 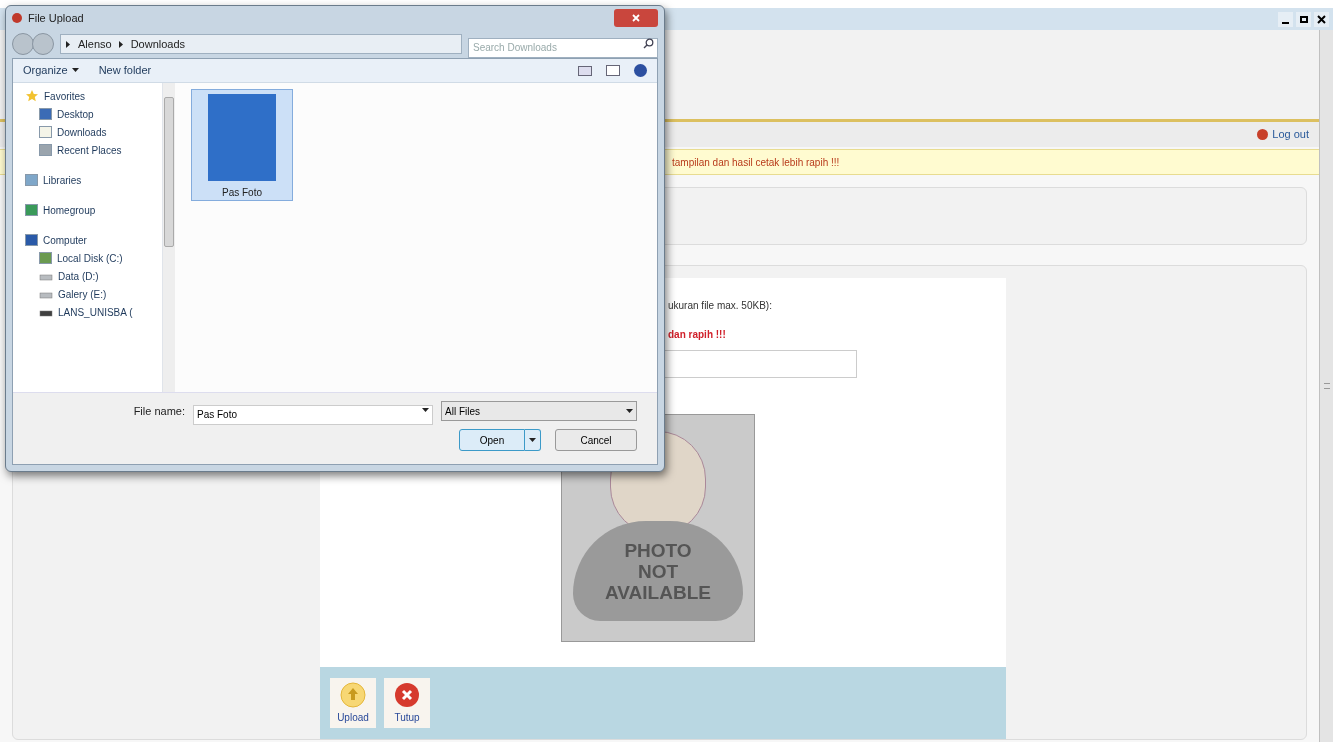 What do you see at coordinates (648, 43) in the screenshot?
I see `search-icon` at bounding box center [648, 43].